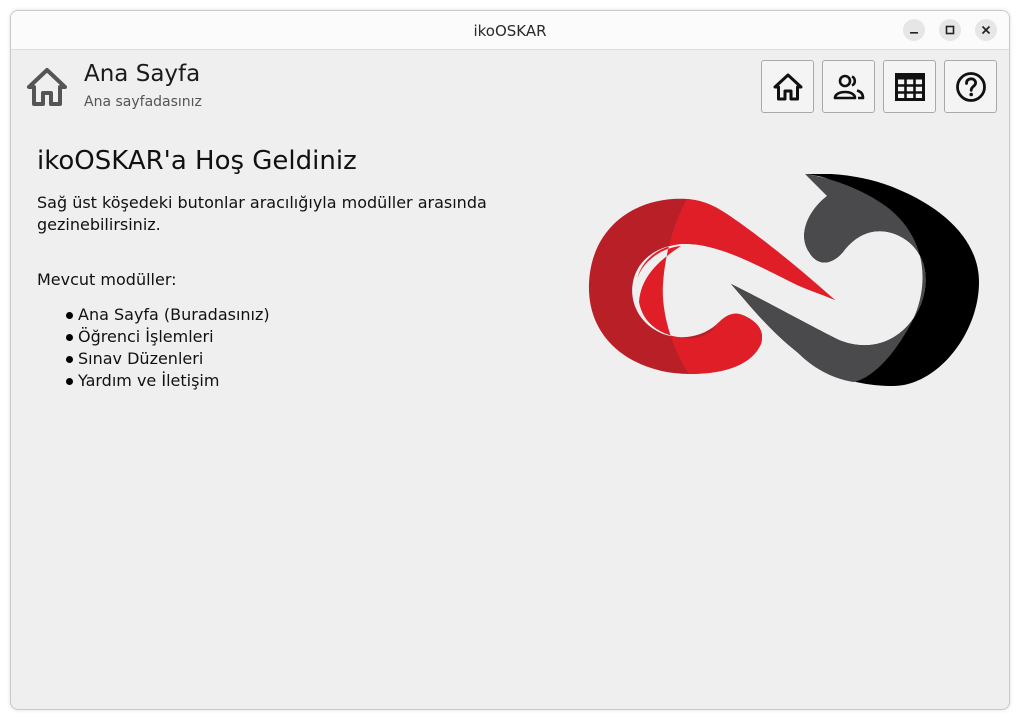  I want to click on list-item: Yardım ve İletişim, so click(168, 381).